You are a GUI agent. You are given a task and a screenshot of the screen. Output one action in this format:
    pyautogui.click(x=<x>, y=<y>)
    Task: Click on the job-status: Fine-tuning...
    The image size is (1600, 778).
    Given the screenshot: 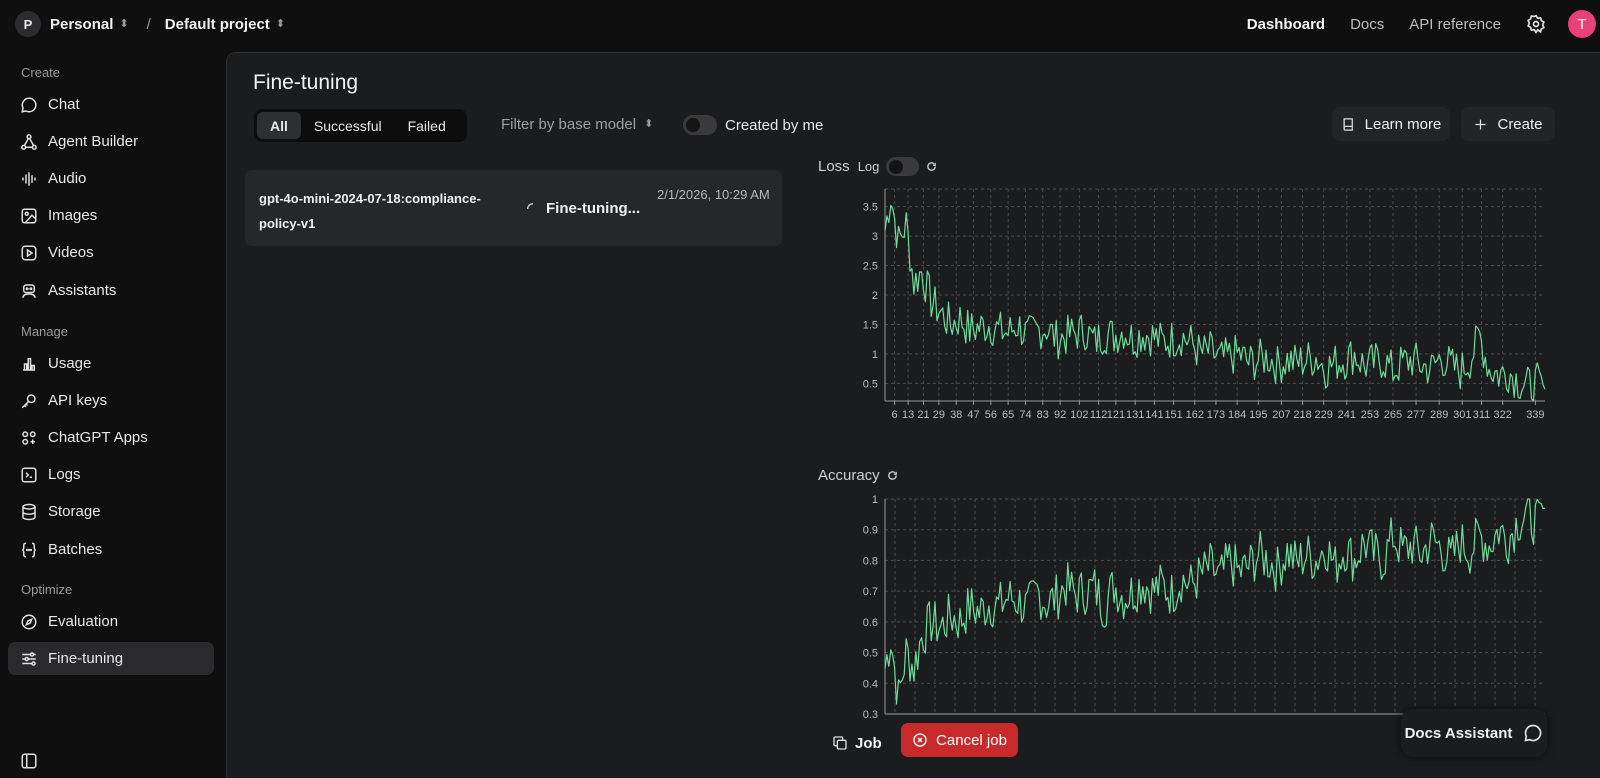 What is the action you would take?
    pyautogui.click(x=582, y=208)
    